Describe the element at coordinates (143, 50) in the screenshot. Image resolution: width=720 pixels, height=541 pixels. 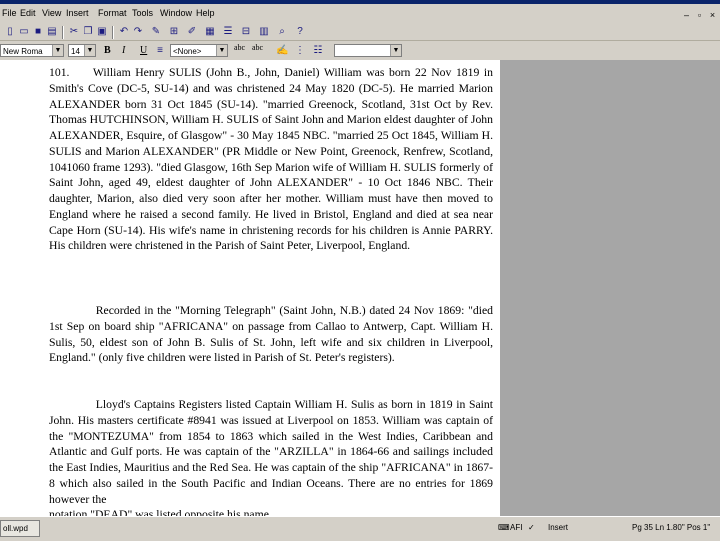
I see `underline-button: U` at that location.